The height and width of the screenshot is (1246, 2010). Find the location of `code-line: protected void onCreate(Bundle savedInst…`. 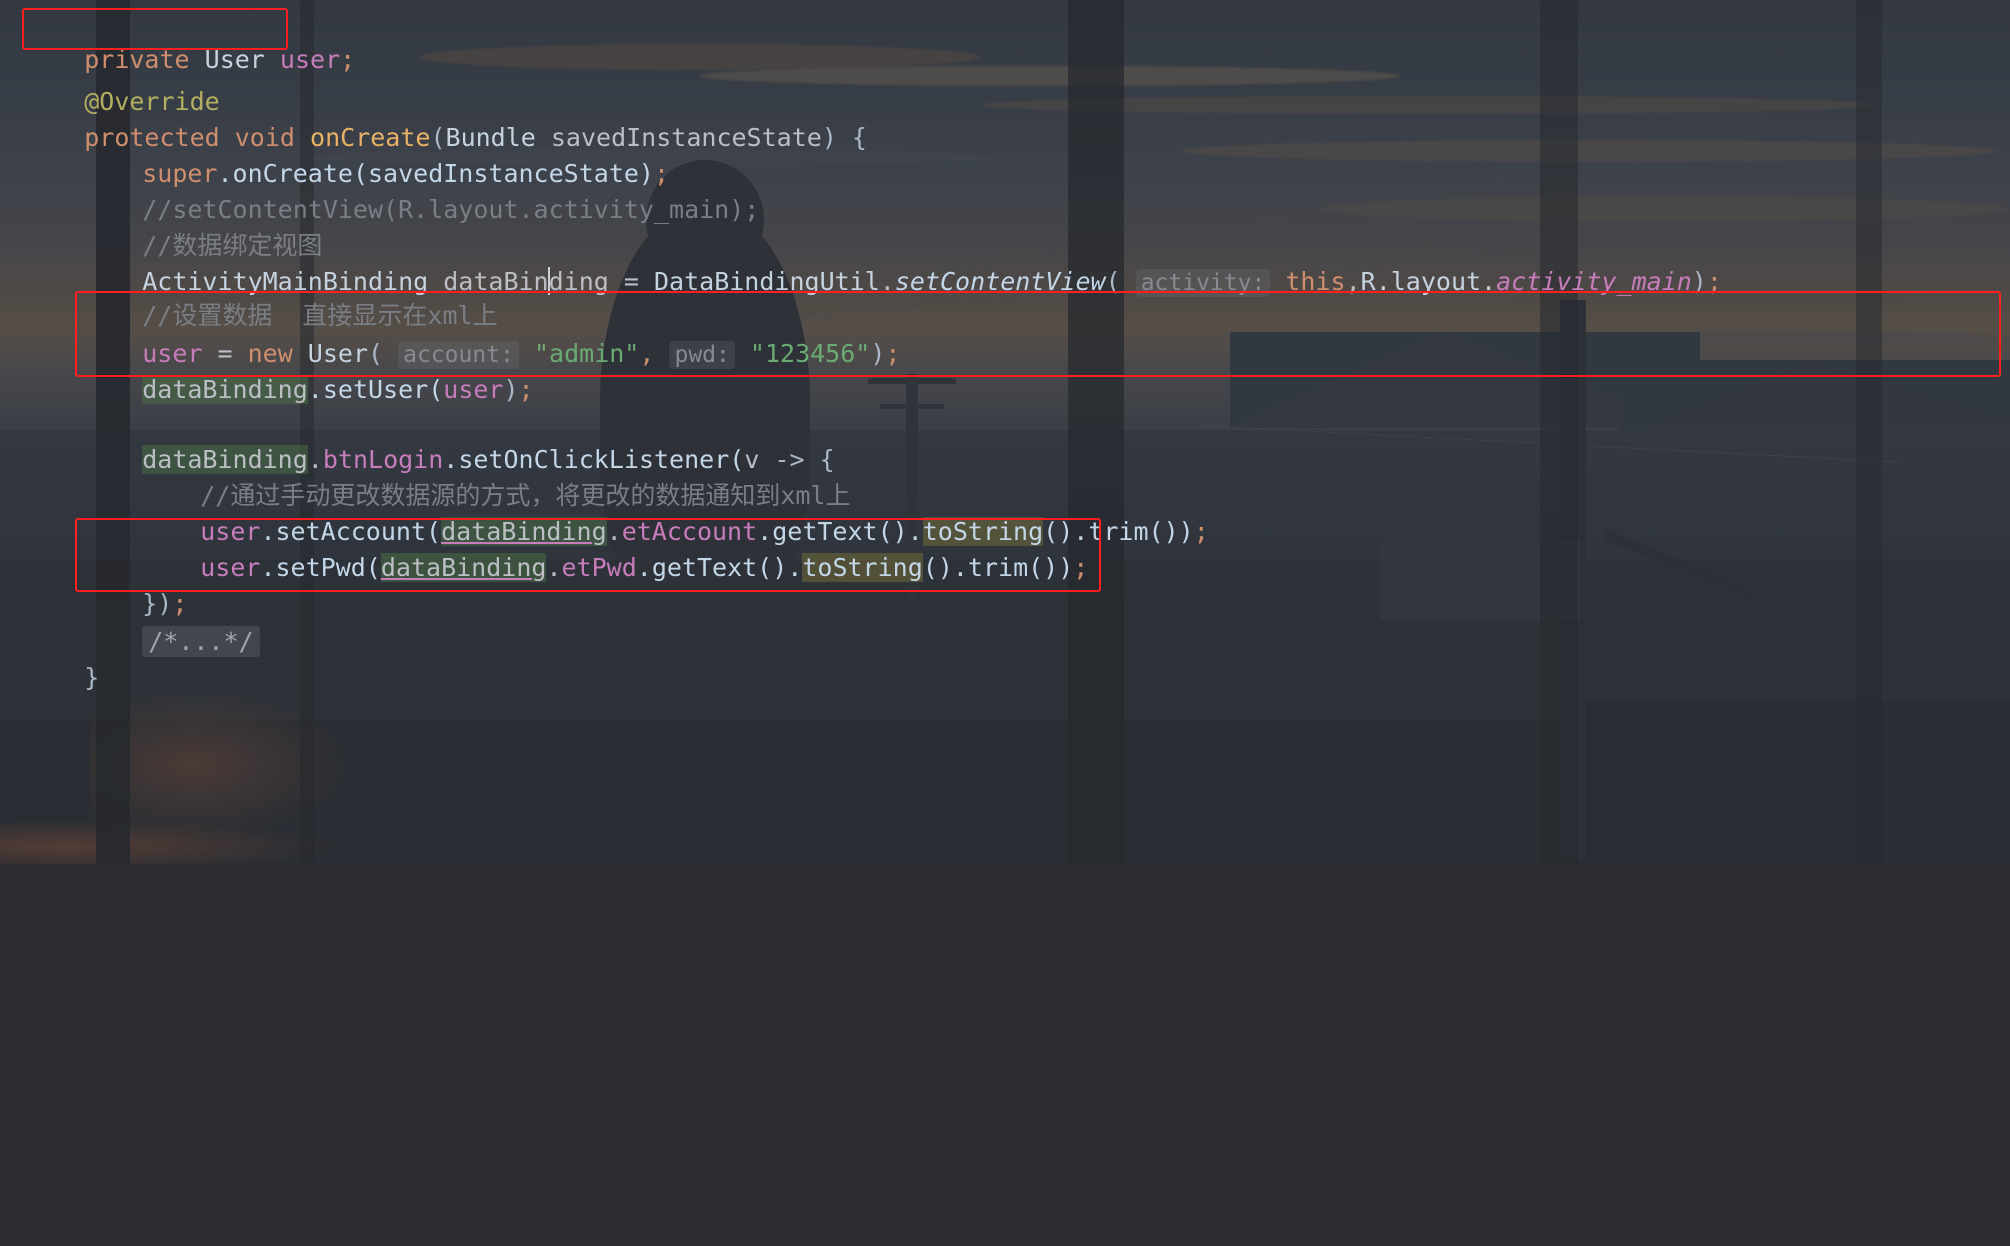

code-line: protected void onCreate(Bundle savedInst… is located at coordinates (433, 118).